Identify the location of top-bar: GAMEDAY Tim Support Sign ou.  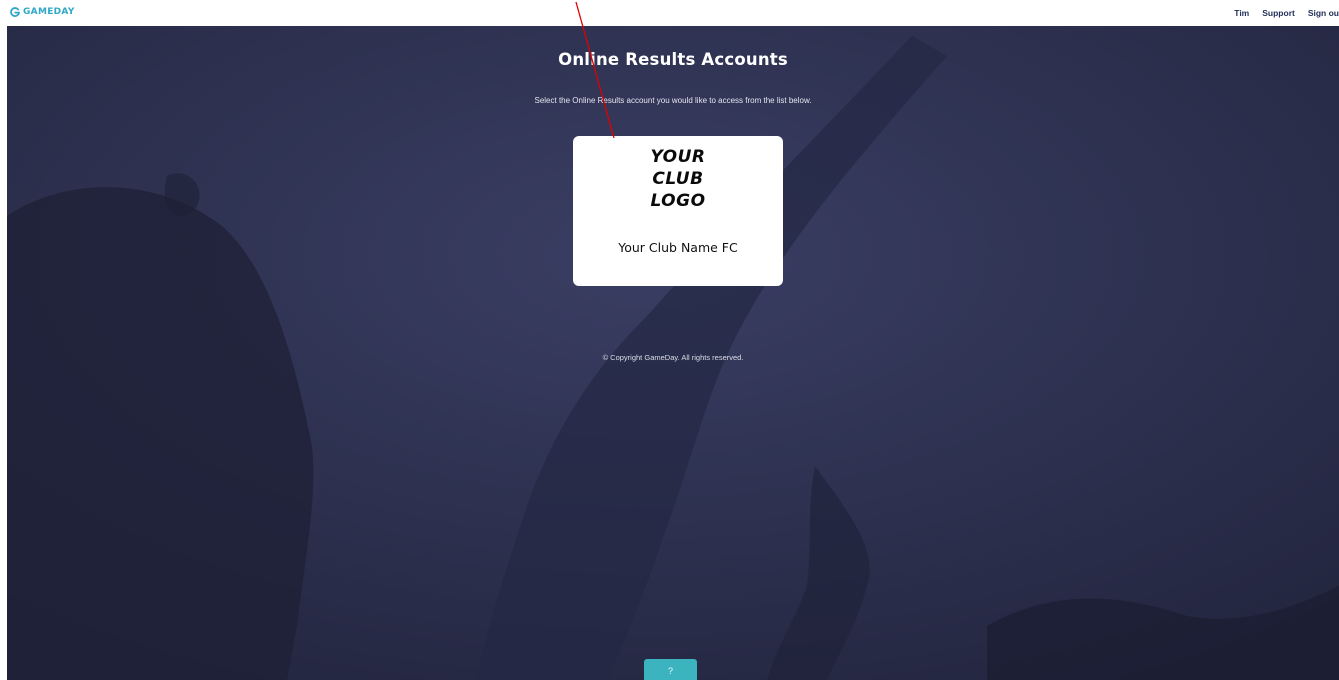
(669, 13).